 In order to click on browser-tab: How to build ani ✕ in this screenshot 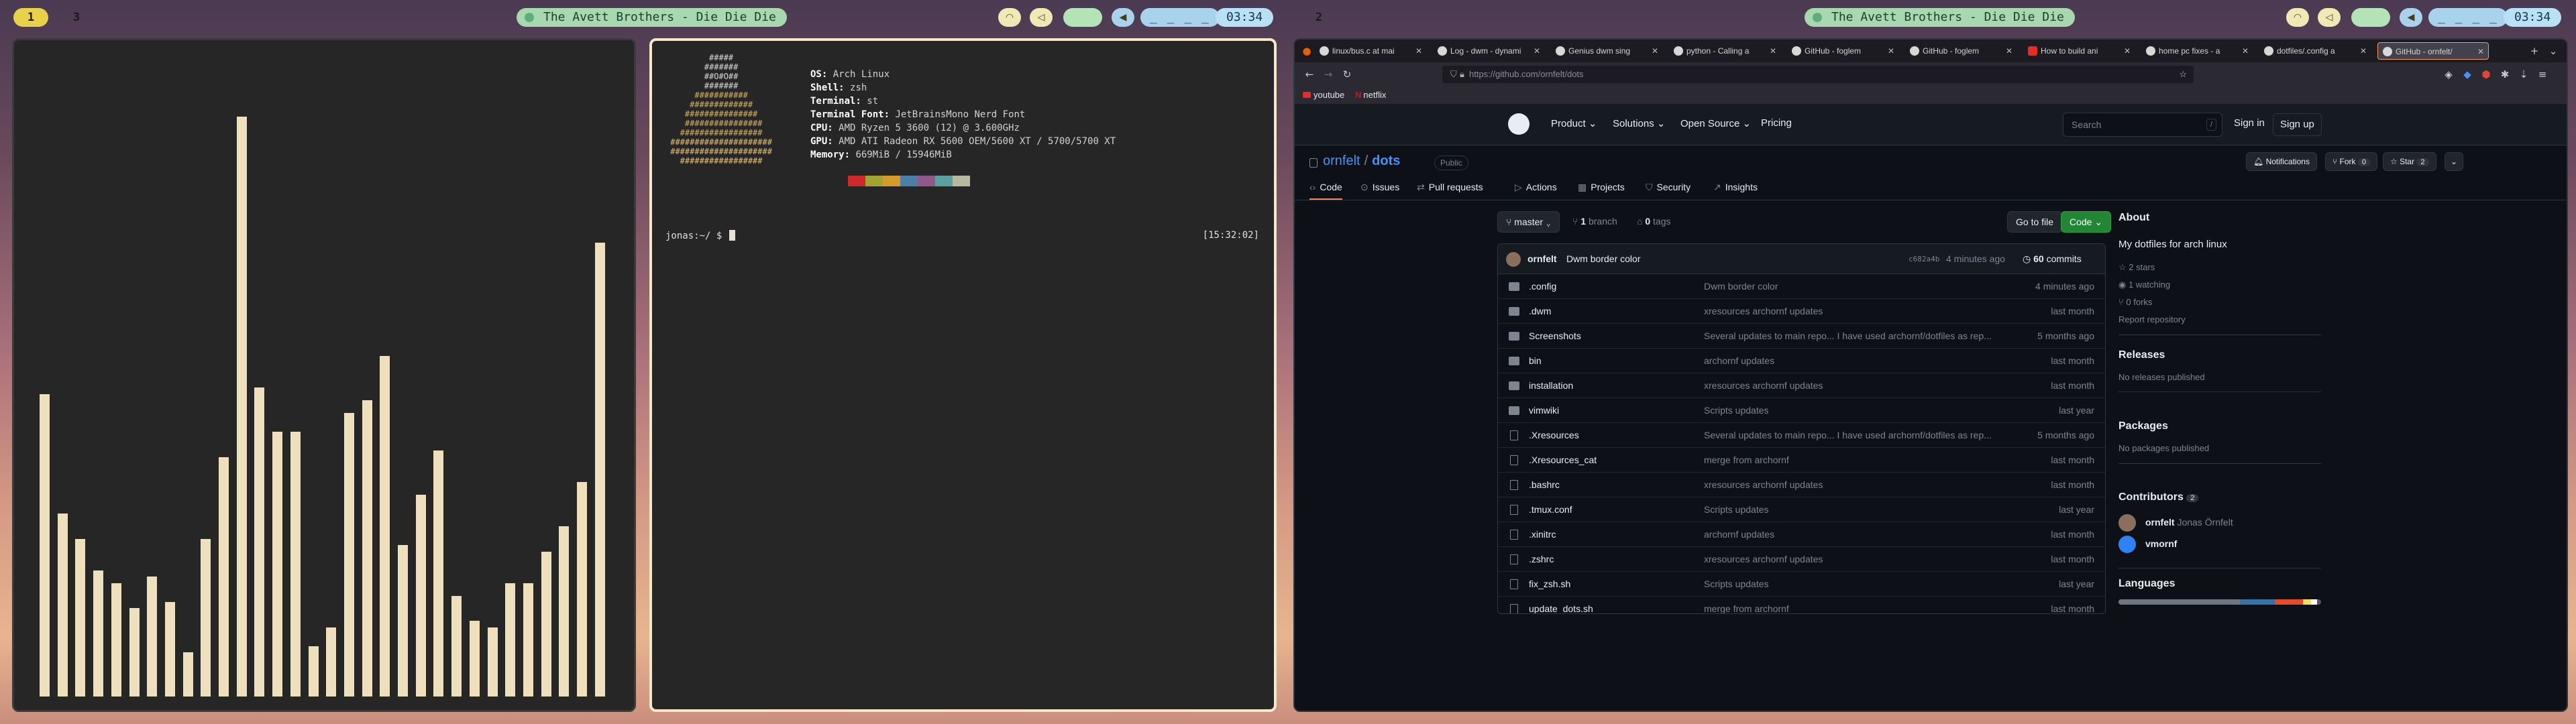, I will do `click(2079, 51)`.